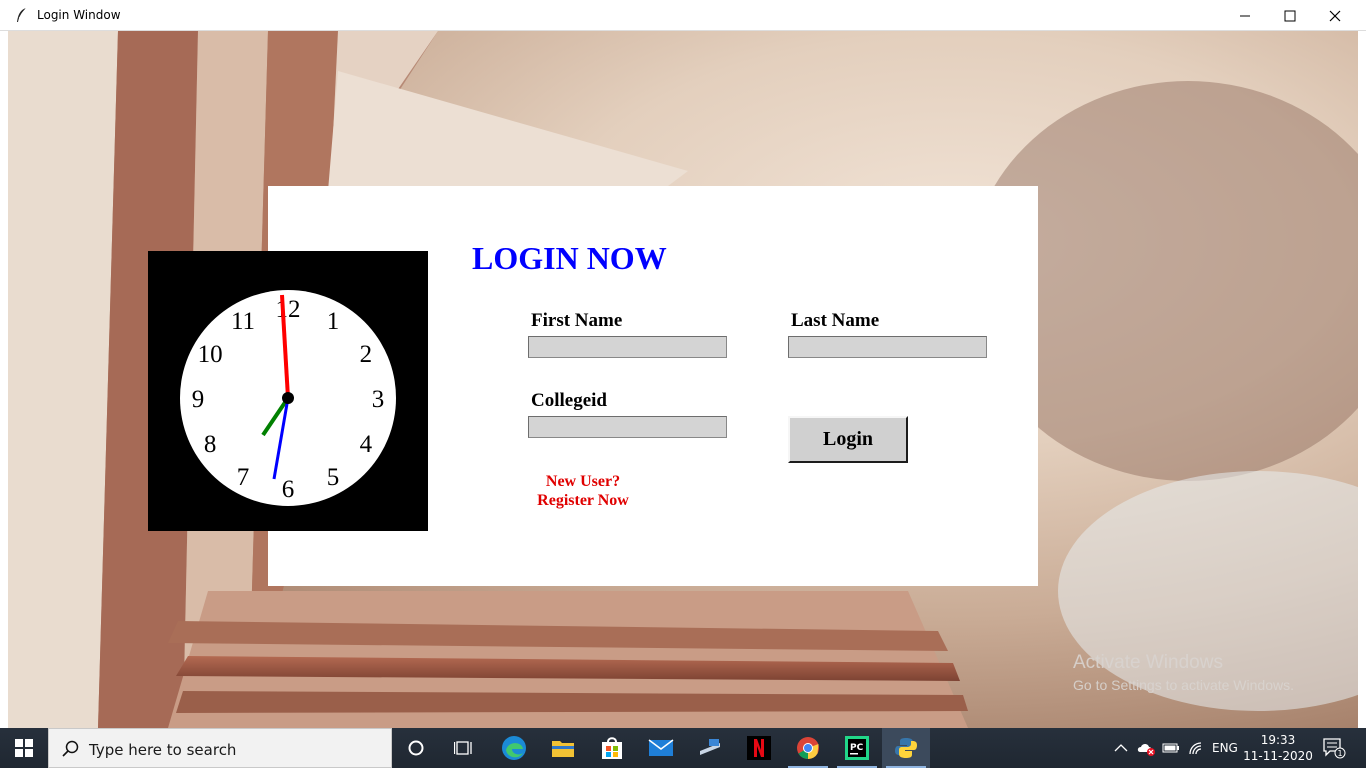  I want to click on clock-numeral-12: 12, so click(288, 309).